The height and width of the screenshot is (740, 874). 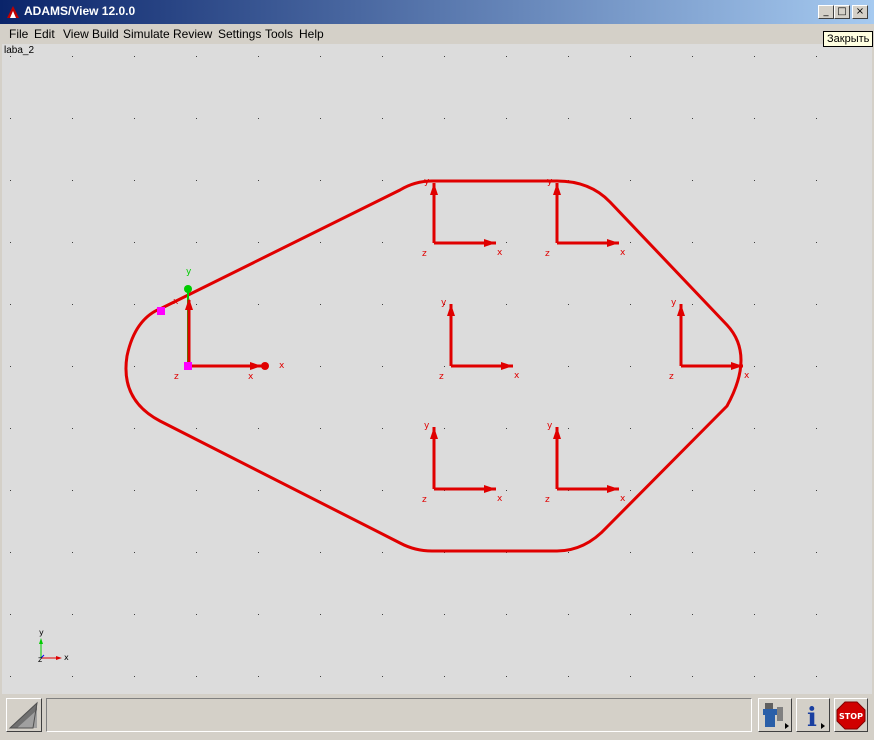 I want to click on marker-center-y-arrow, so click(x=451, y=310).